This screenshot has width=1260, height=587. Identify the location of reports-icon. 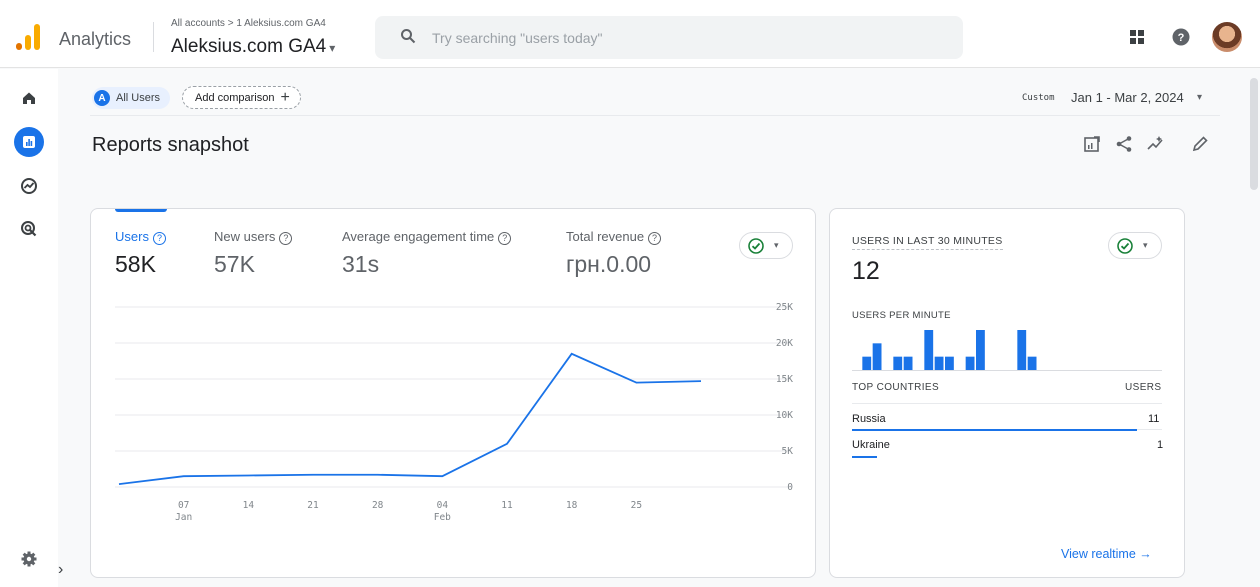
(29, 142).